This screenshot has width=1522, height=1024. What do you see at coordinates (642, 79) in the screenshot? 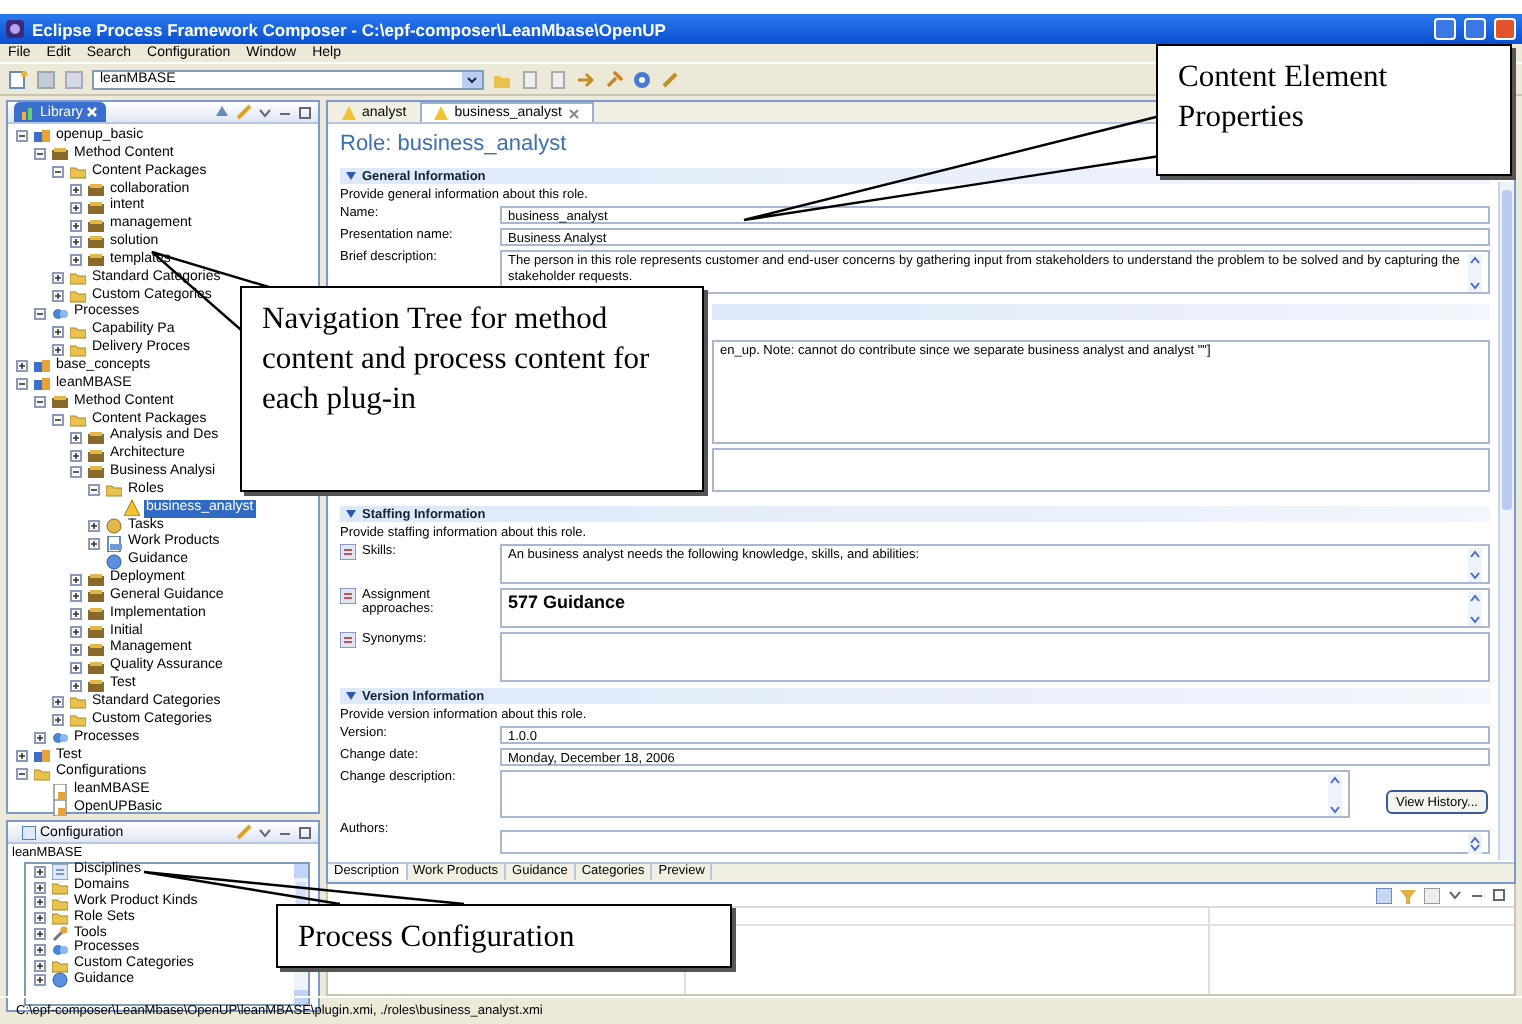
I see `help-icon` at bounding box center [642, 79].